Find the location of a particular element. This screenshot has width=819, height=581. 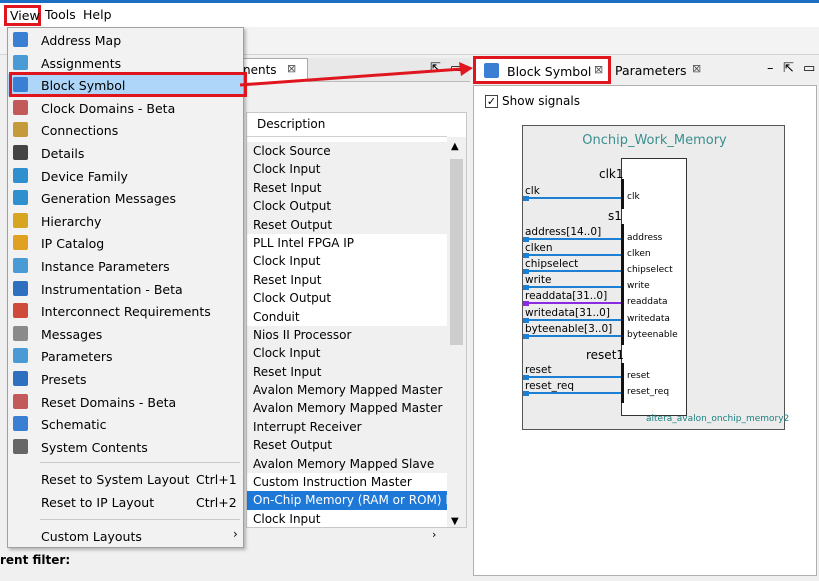

messages-icon: messages-icon is located at coordinates (20, 333).